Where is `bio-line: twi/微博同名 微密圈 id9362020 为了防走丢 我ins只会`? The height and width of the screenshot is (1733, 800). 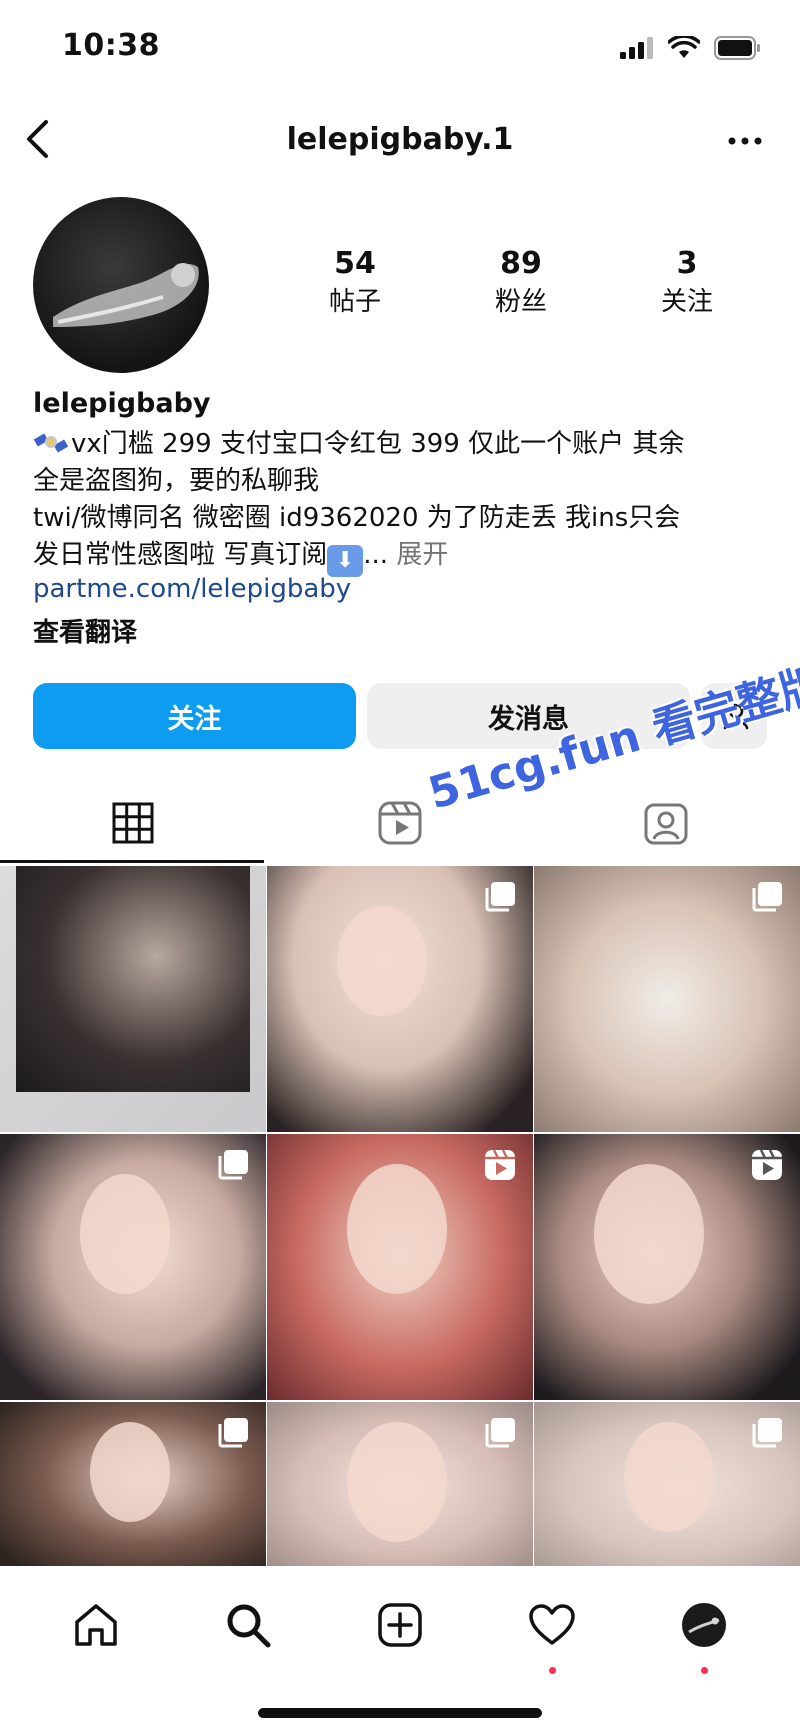
bio-line: twi/微博同名 微密圈 id9362020 为了防走丢 我ins只会 is located at coordinates (357, 518).